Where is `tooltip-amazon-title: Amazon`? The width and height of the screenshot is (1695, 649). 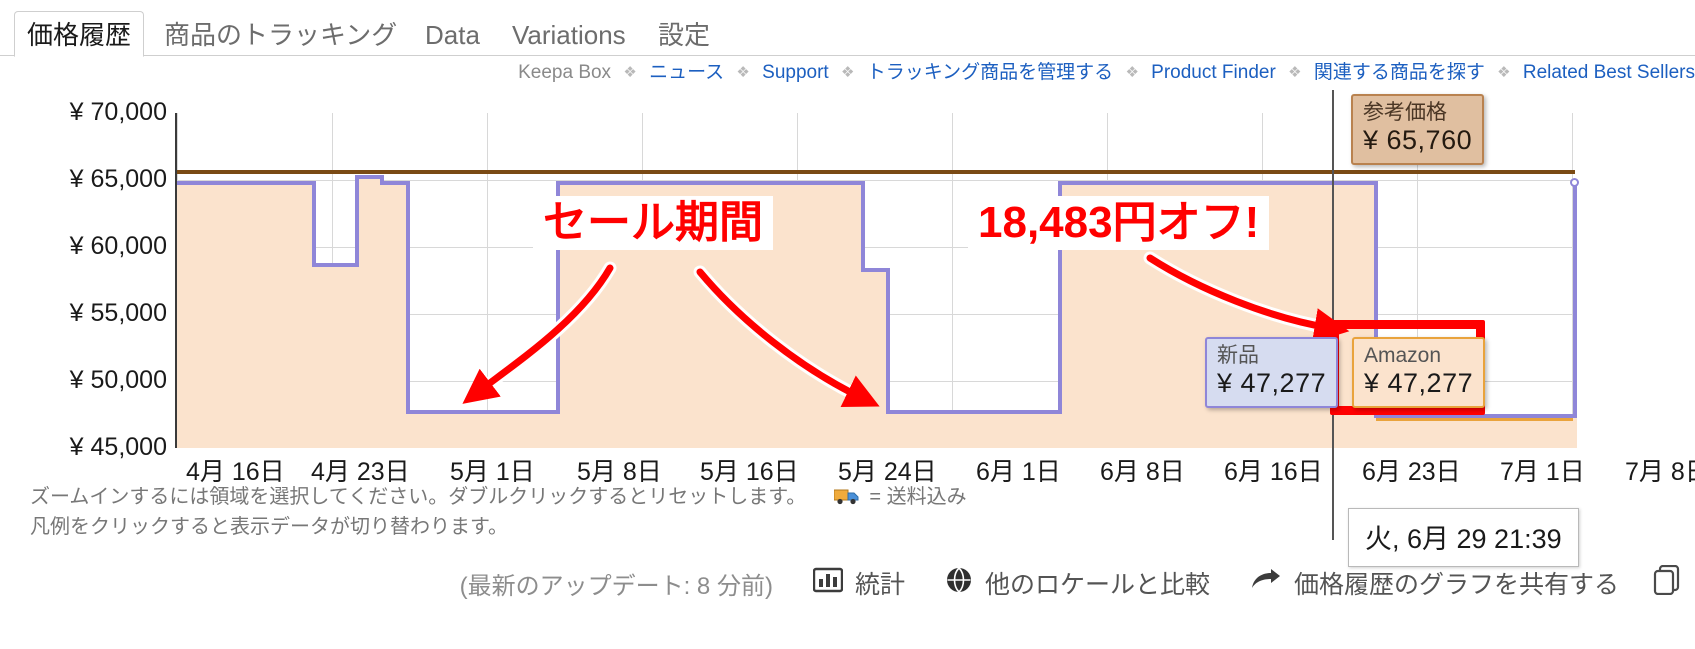 tooltip-amazon-title: Amazon is located at coordinates (1403, 355).